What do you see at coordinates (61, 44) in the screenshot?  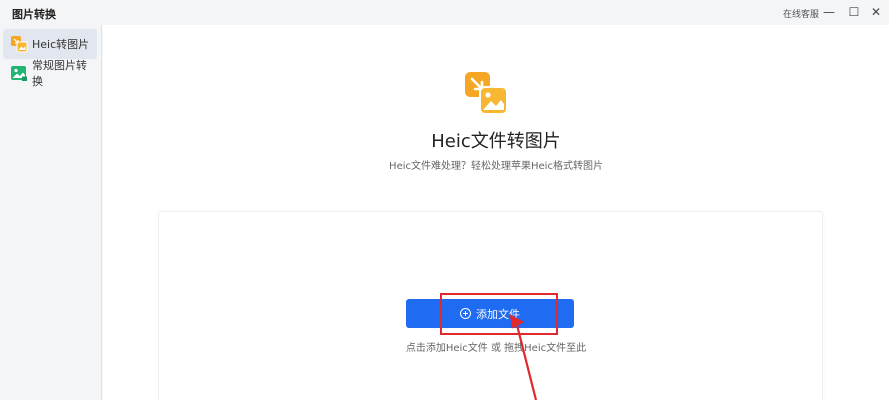 I see `sidebar-item-label: Heic转图片` at bounding box center [61, 44].